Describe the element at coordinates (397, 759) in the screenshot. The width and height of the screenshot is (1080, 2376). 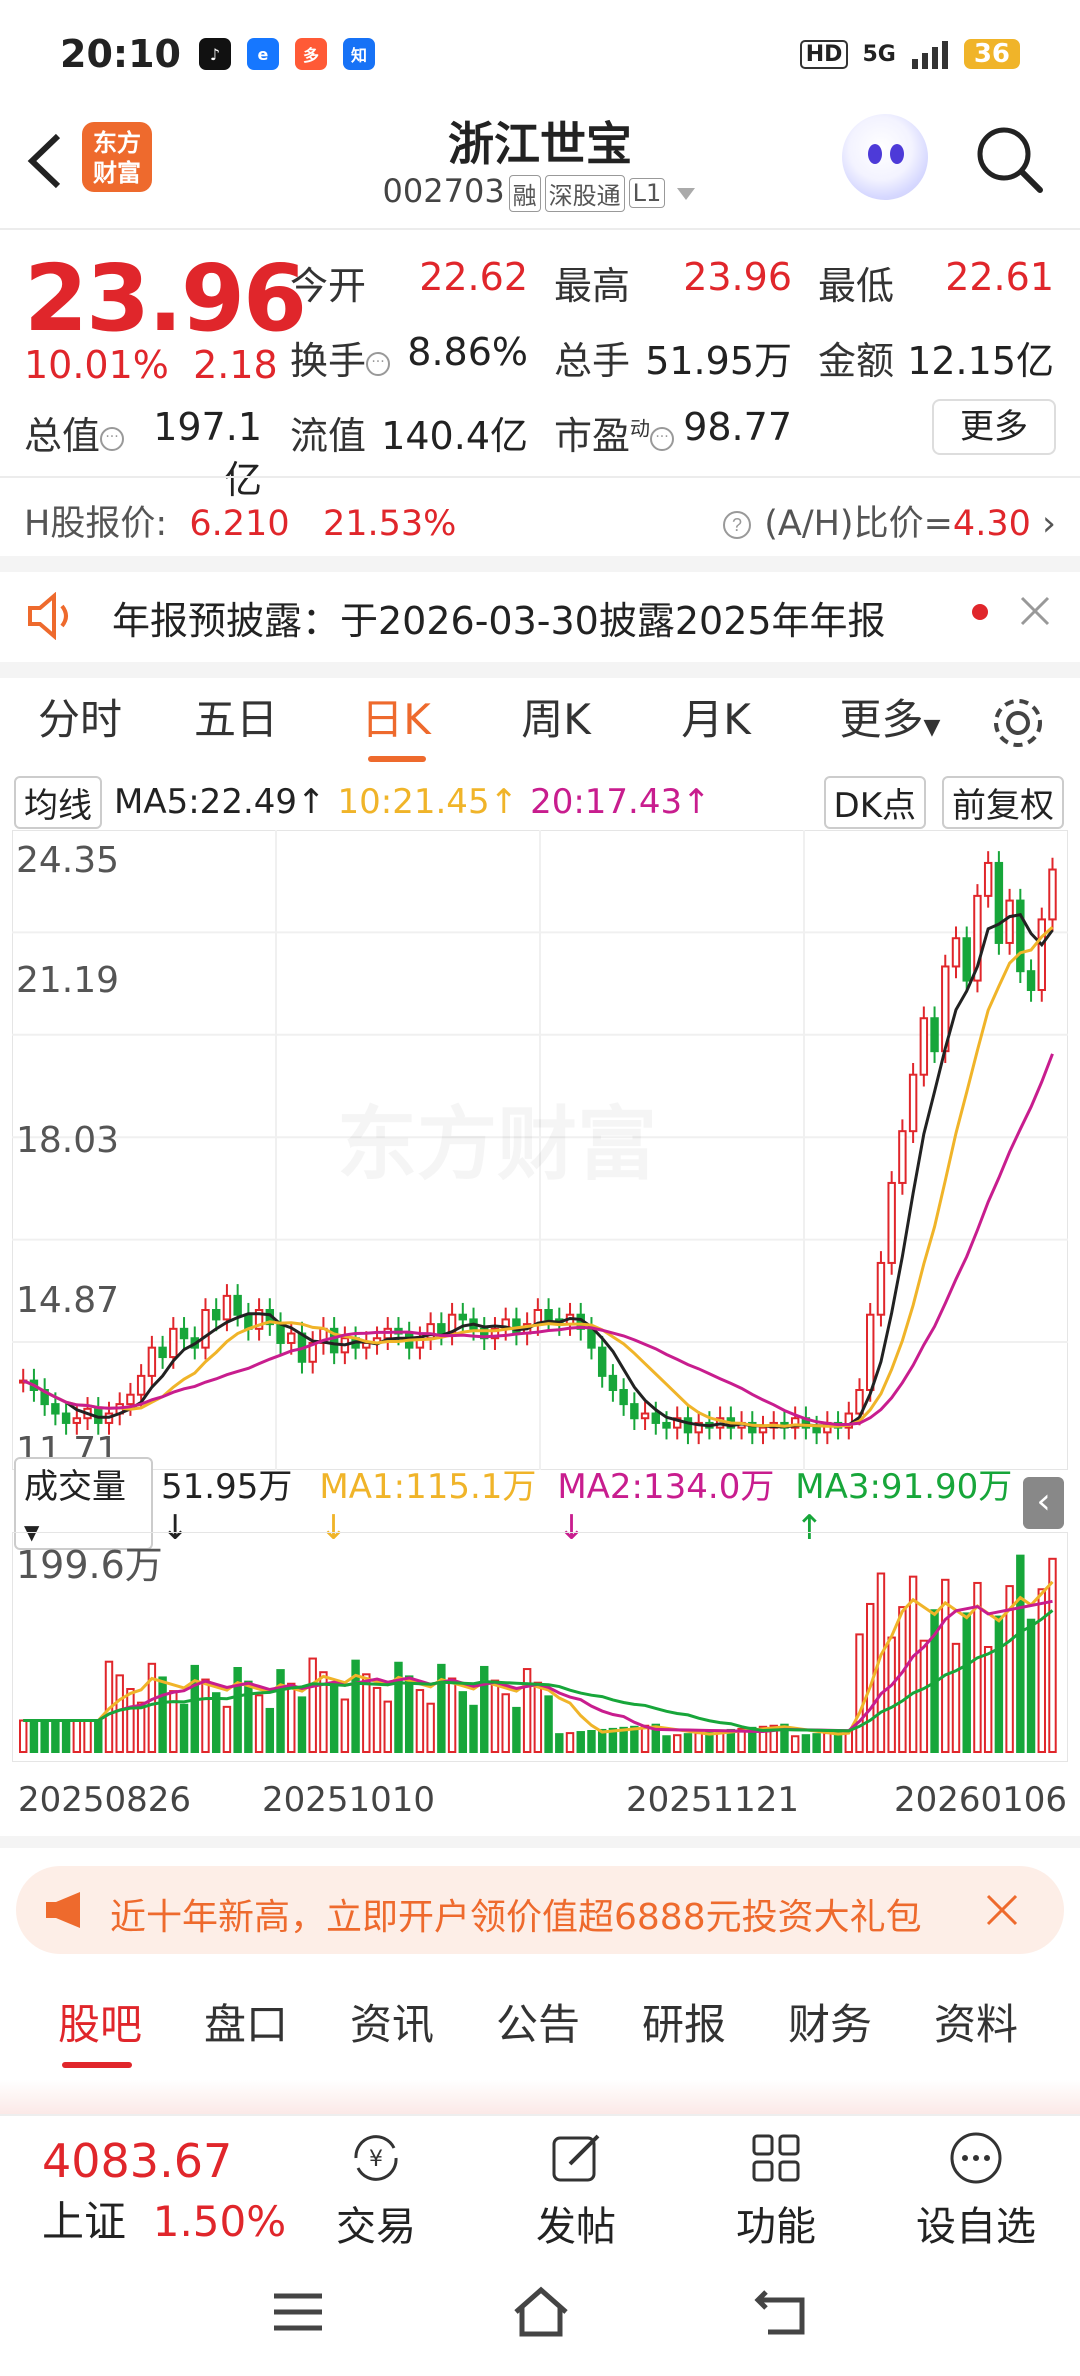
I see `tab-underline` at that location.